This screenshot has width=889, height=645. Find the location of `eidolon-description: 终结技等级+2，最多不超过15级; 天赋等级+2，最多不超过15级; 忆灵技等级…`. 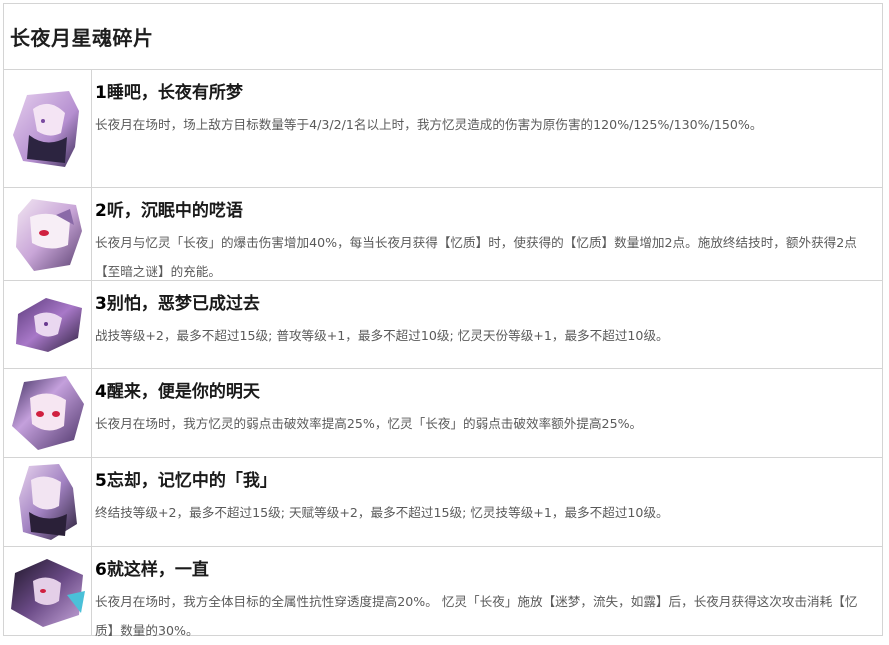

eidolon-description: 终结技等级+2，最多不超过15级; 天赋等级+2，最多不超过15级; 忆灵技等级… is located at coordinates (382, 512).